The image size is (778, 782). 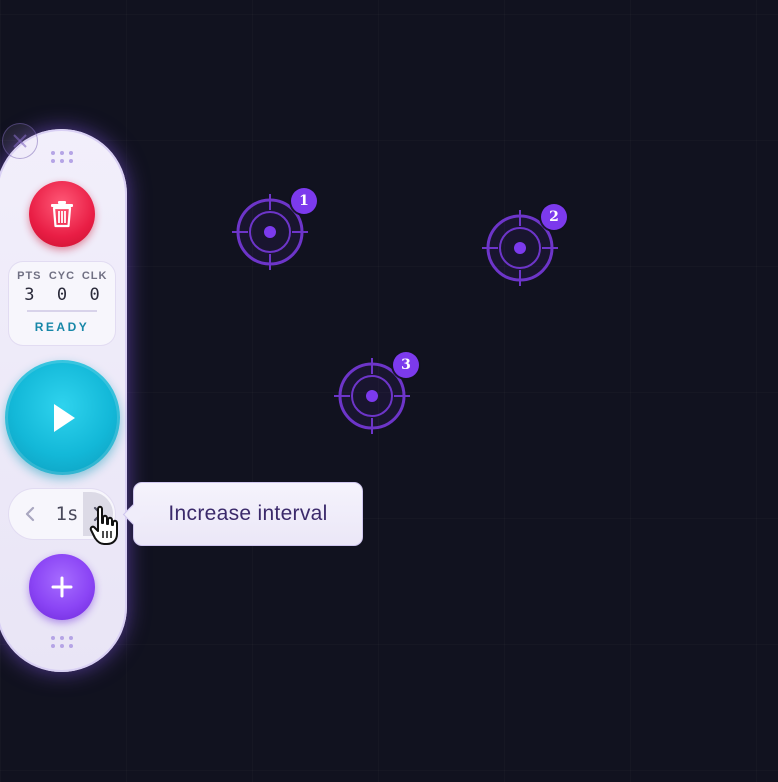 What do you see at coordinates (94, 295) in the screenshot?
I see `stat-value-clk: 0` at bounding box center [94, 295].